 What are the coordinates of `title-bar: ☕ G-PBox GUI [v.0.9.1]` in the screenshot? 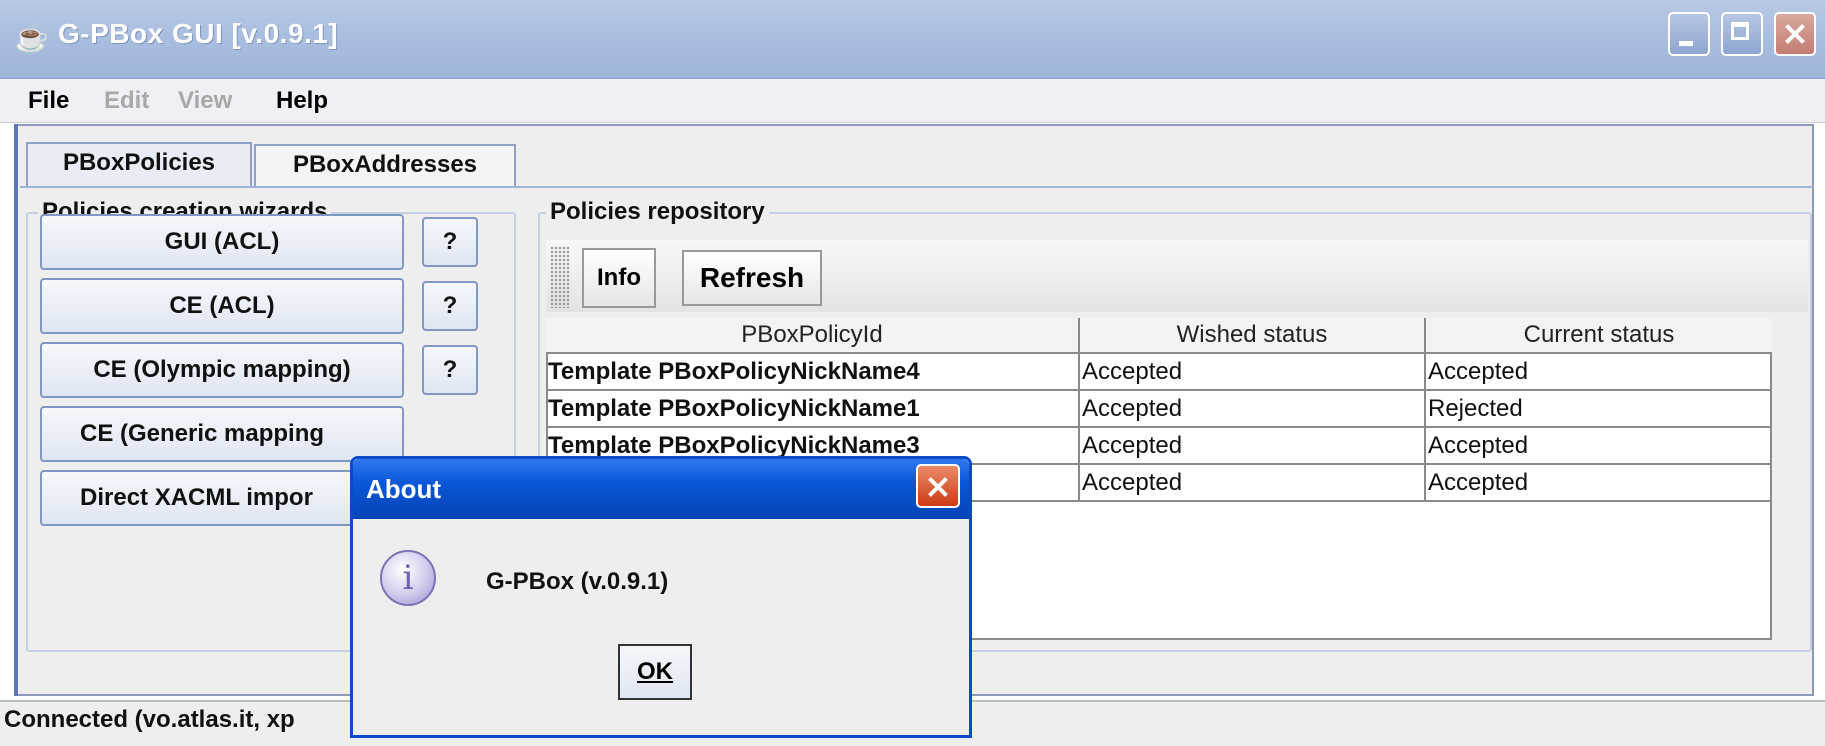 It's located at (912, 39).